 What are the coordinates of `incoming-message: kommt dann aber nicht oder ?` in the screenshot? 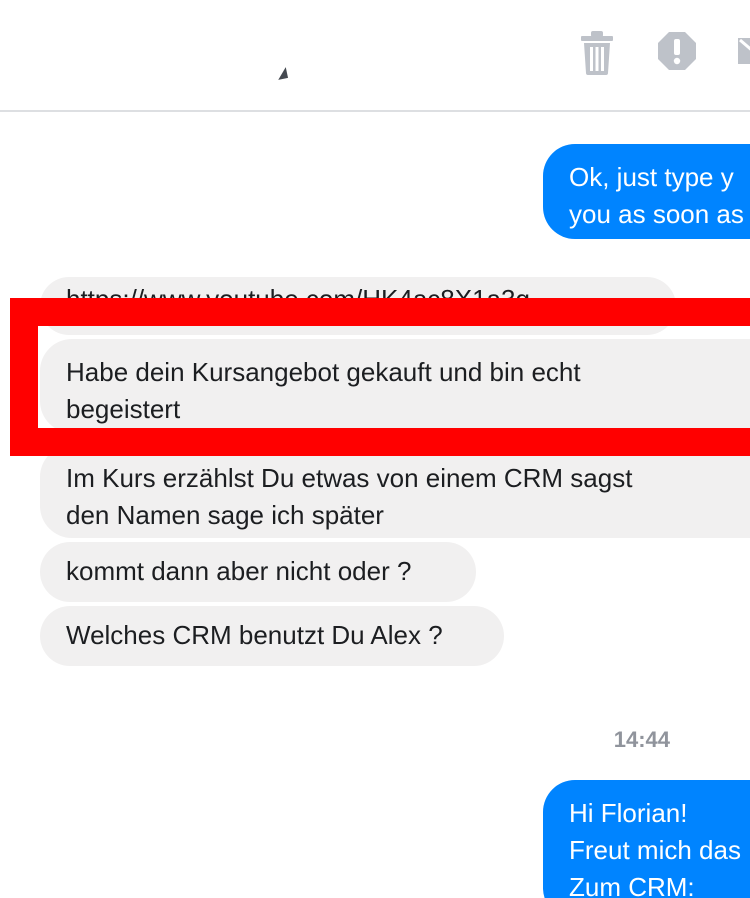 It's located at (258, 572).